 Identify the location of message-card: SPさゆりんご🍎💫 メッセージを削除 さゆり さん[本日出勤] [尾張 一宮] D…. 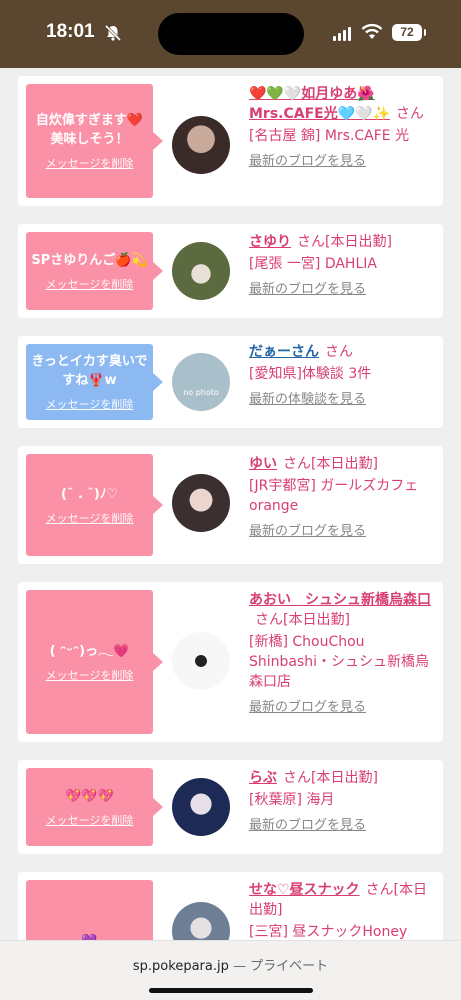
(230, 271).